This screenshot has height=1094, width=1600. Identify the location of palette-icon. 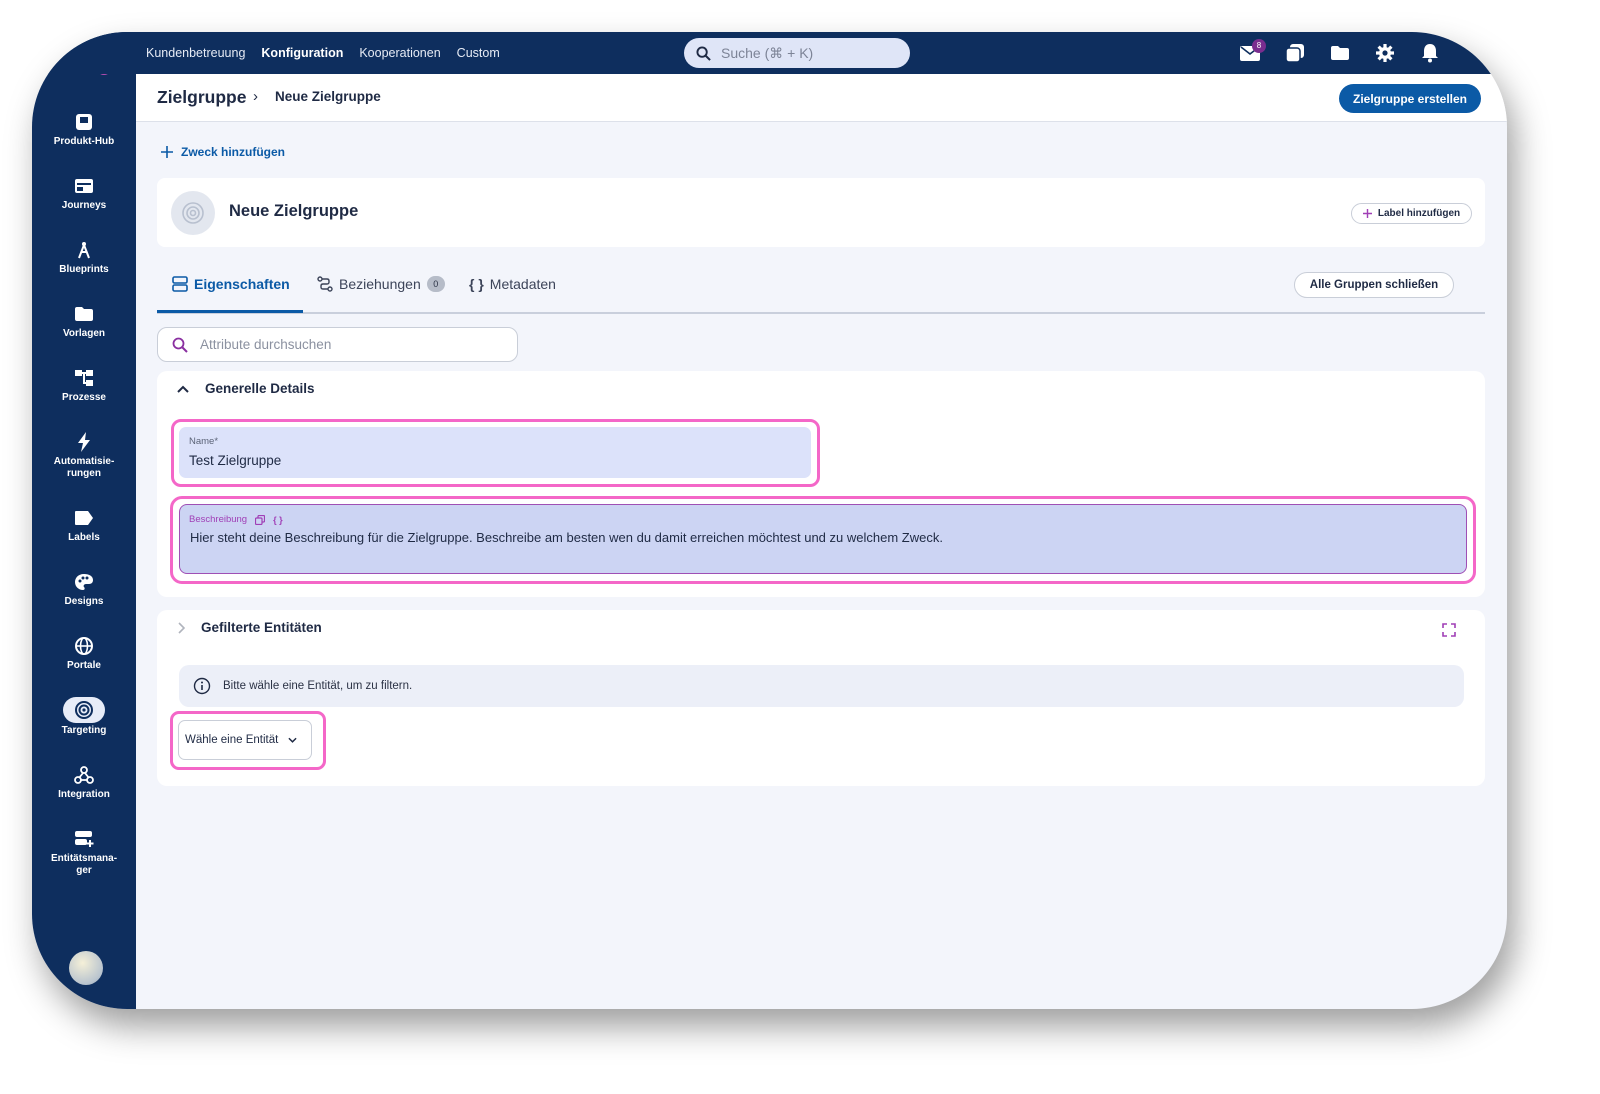
(84, 582).